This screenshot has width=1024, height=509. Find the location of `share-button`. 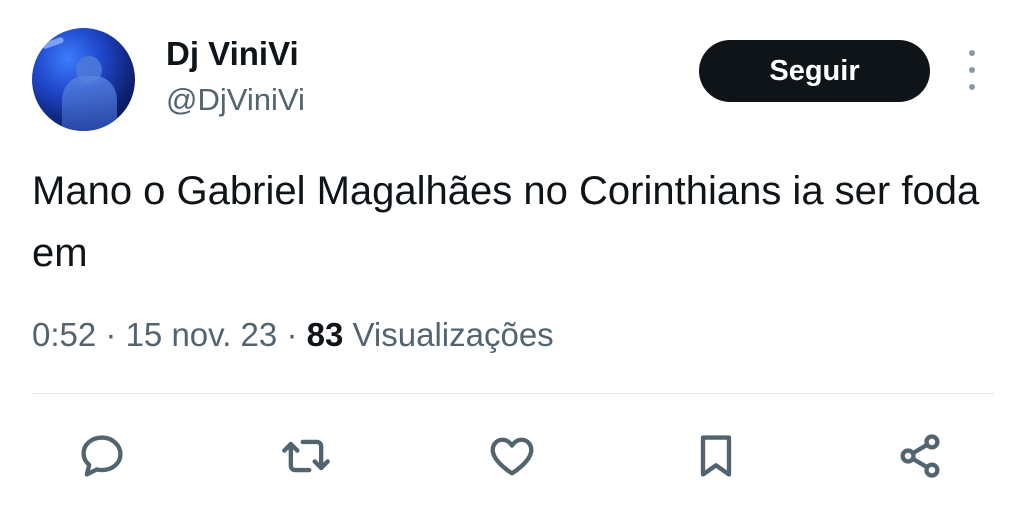

share-button is located at coordinates (920, 456).